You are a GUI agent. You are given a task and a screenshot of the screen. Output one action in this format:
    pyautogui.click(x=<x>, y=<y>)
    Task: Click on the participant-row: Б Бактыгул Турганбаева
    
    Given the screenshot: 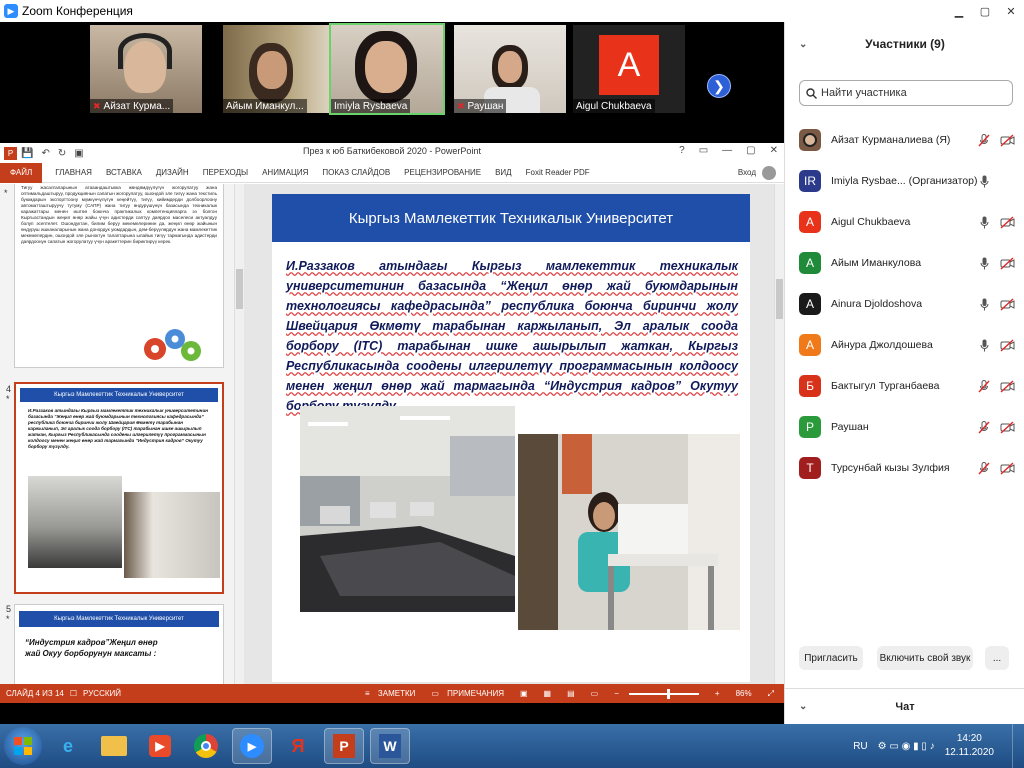 What is the action you would take?
    pyautogui.click(x=904, y=386)
    